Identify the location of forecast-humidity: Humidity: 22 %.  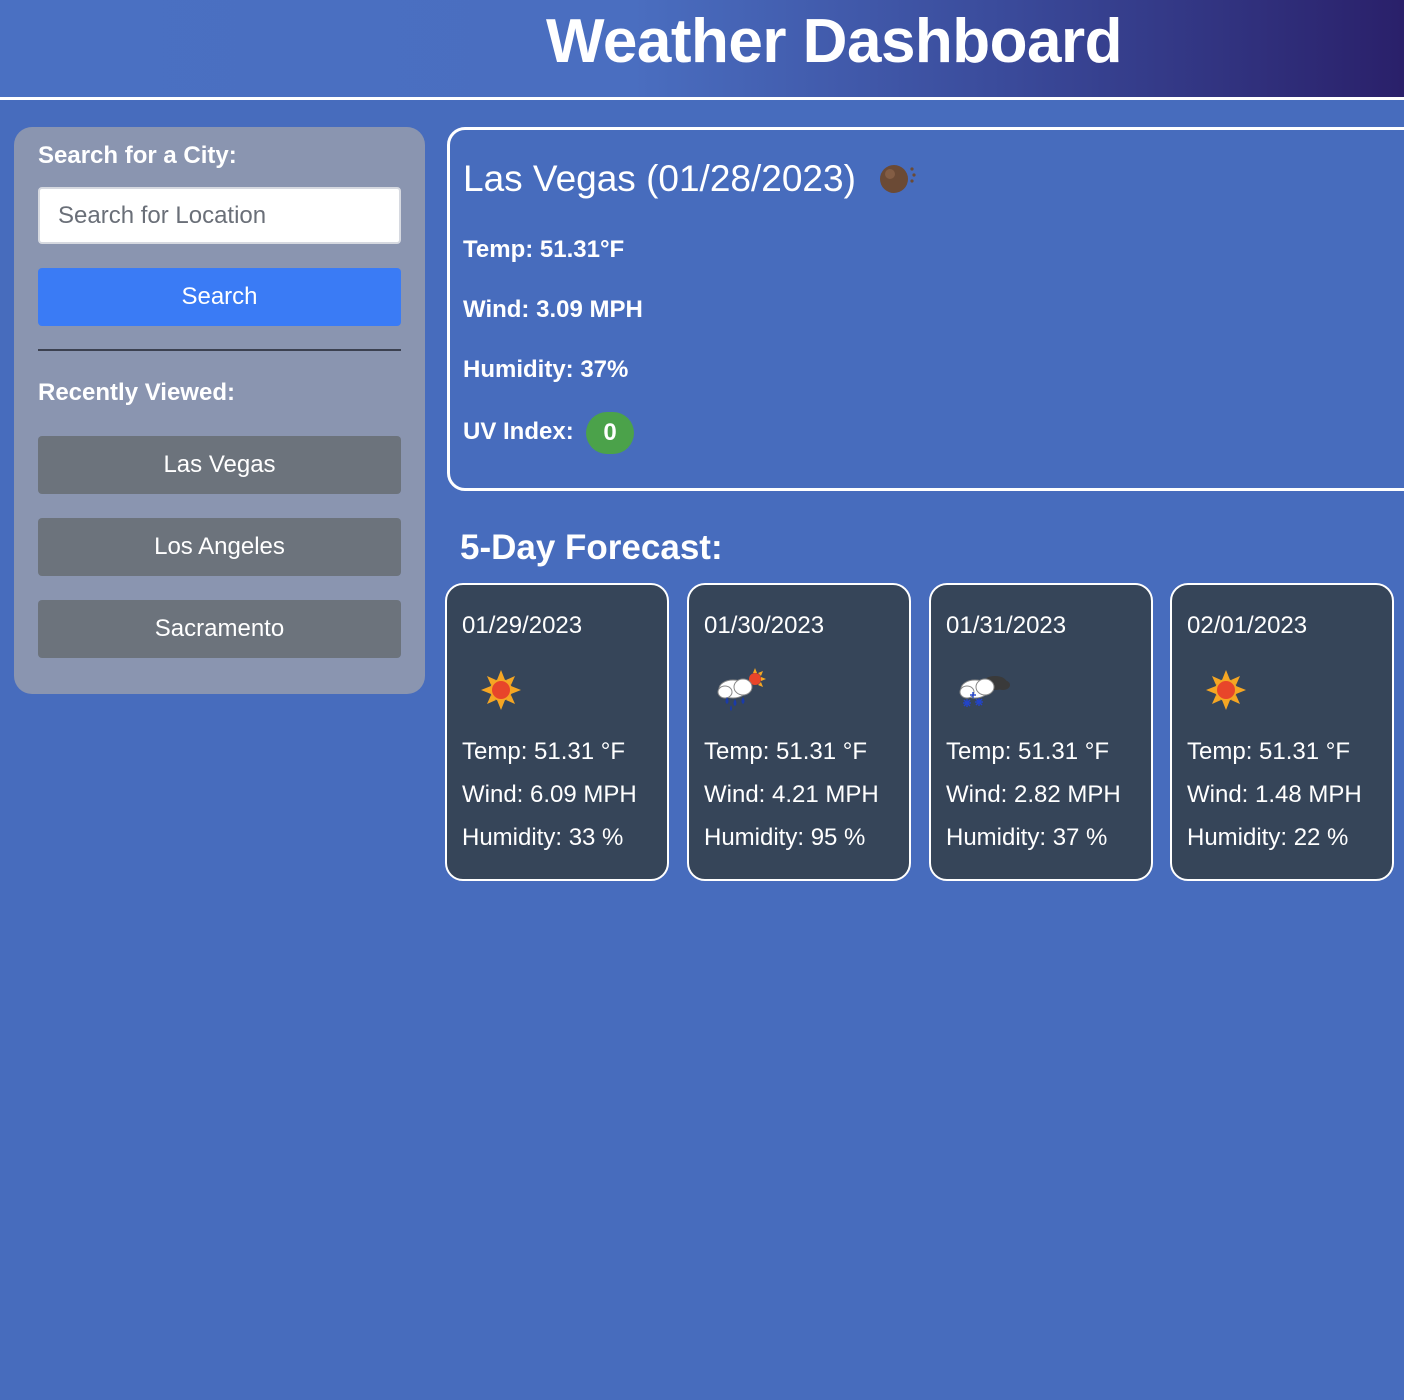
(1268, 837).